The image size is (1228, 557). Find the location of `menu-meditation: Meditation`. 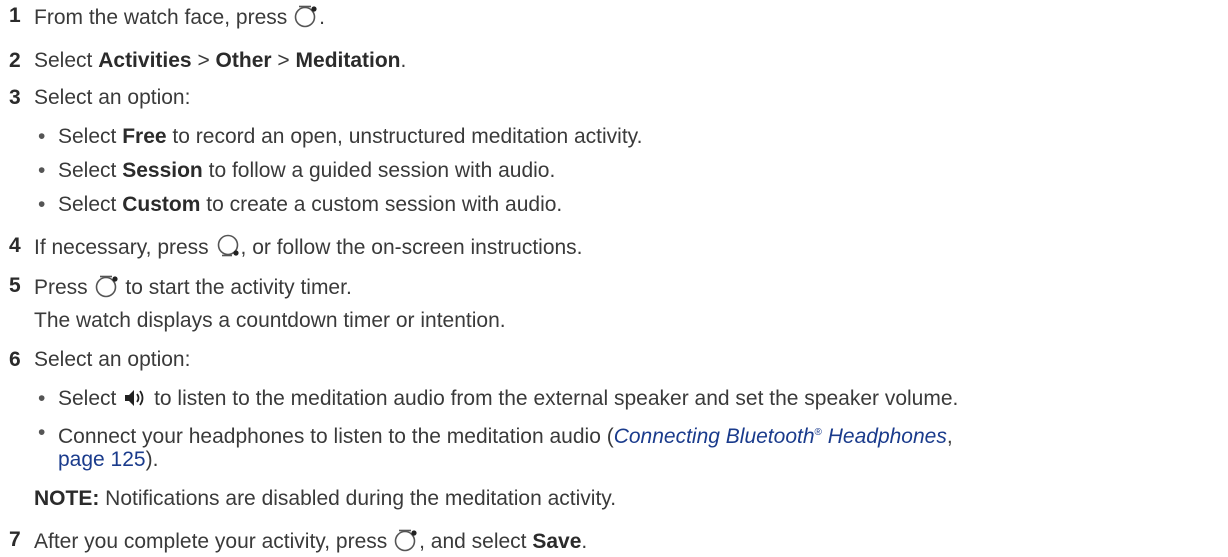

menu-meditation: Meditation is located at coordinates (348, 60).